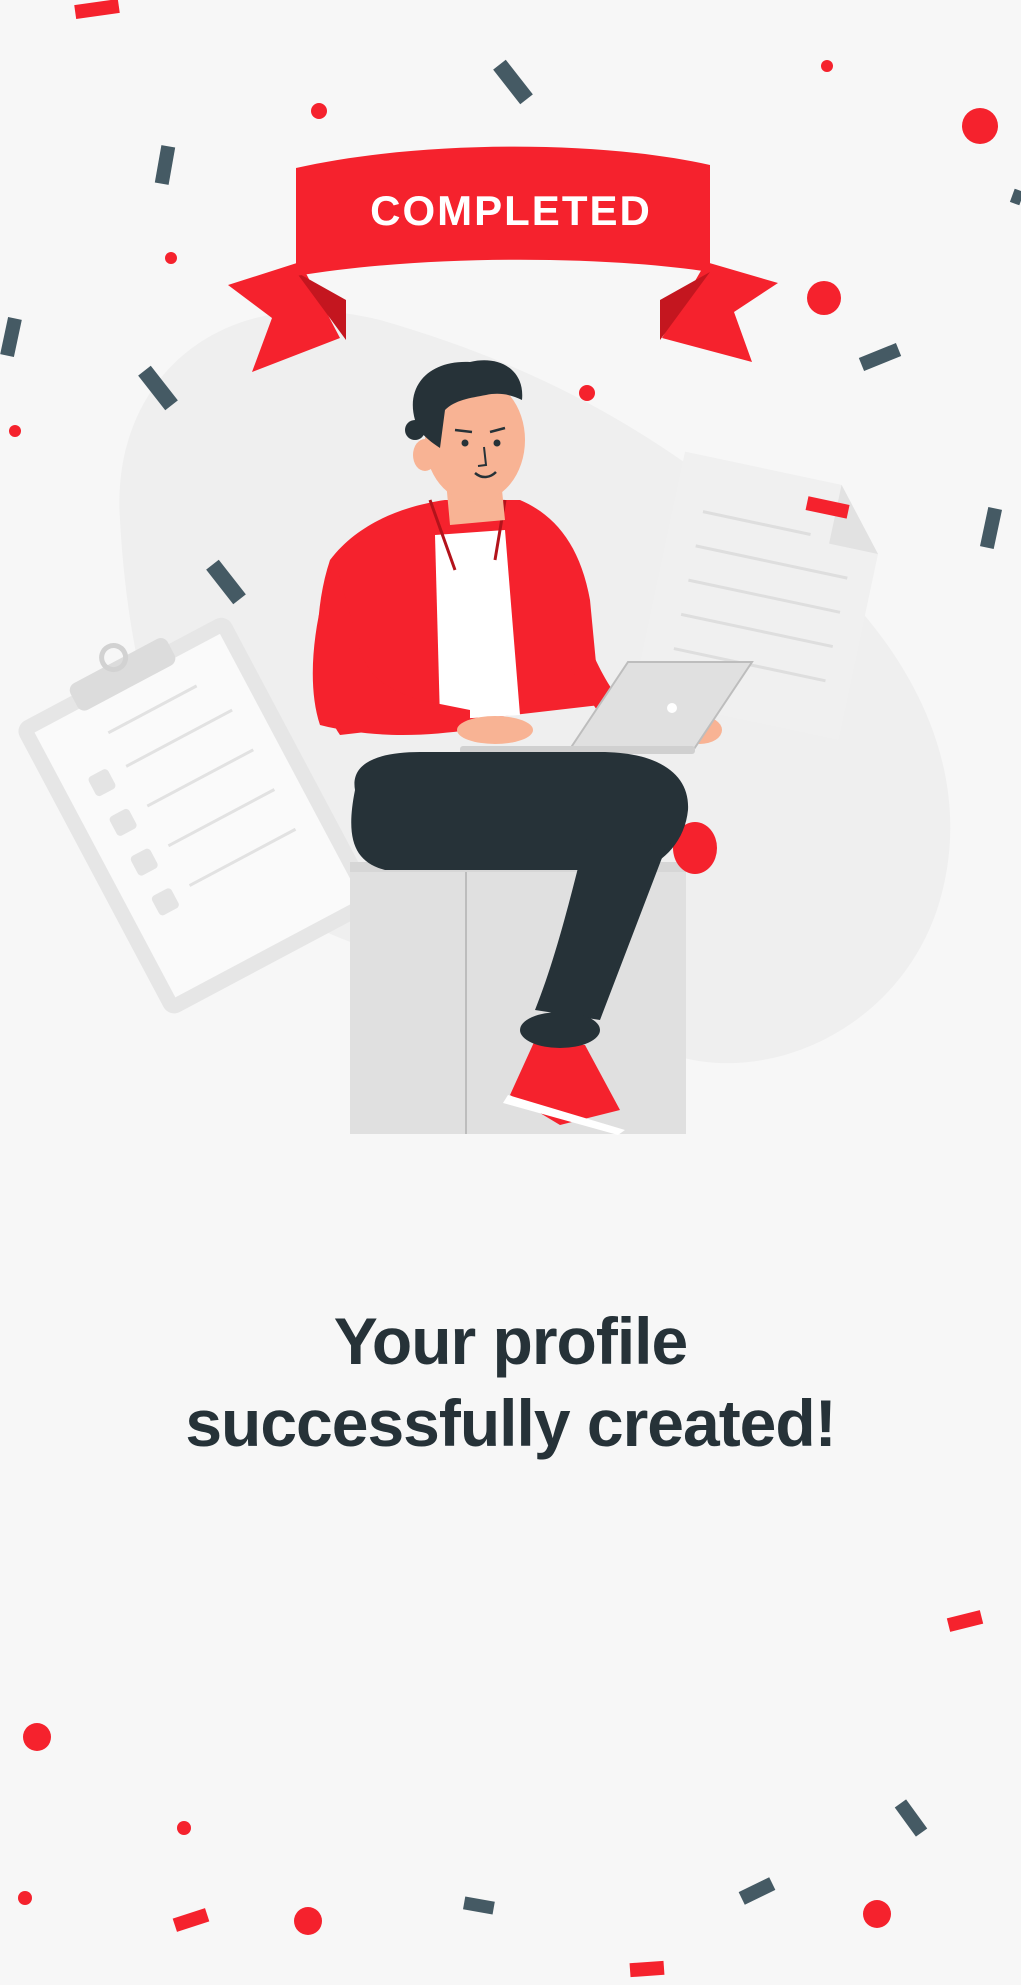 The height and width of the screenshot is (1985, 1021). What do you see at coordinates (503, 259) in the screenshot?
I see `ribbon-banner: COMPLETED` at bounding box center [503, 259].